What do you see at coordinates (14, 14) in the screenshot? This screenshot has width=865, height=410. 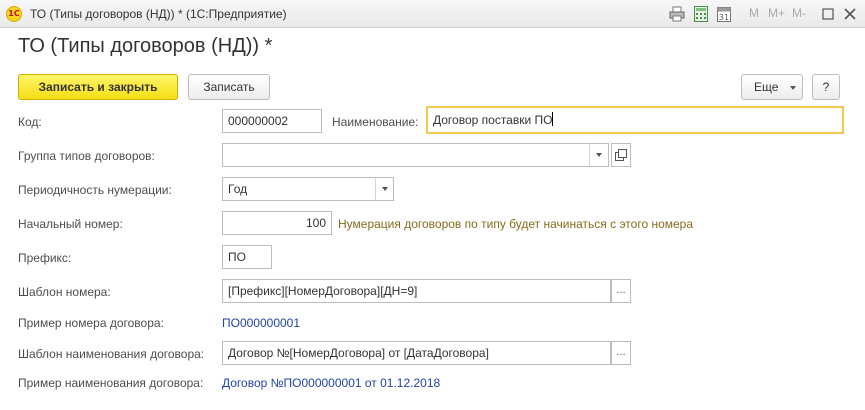 I see `app-logo-icon: 1С` at bounding box center [14, 14].